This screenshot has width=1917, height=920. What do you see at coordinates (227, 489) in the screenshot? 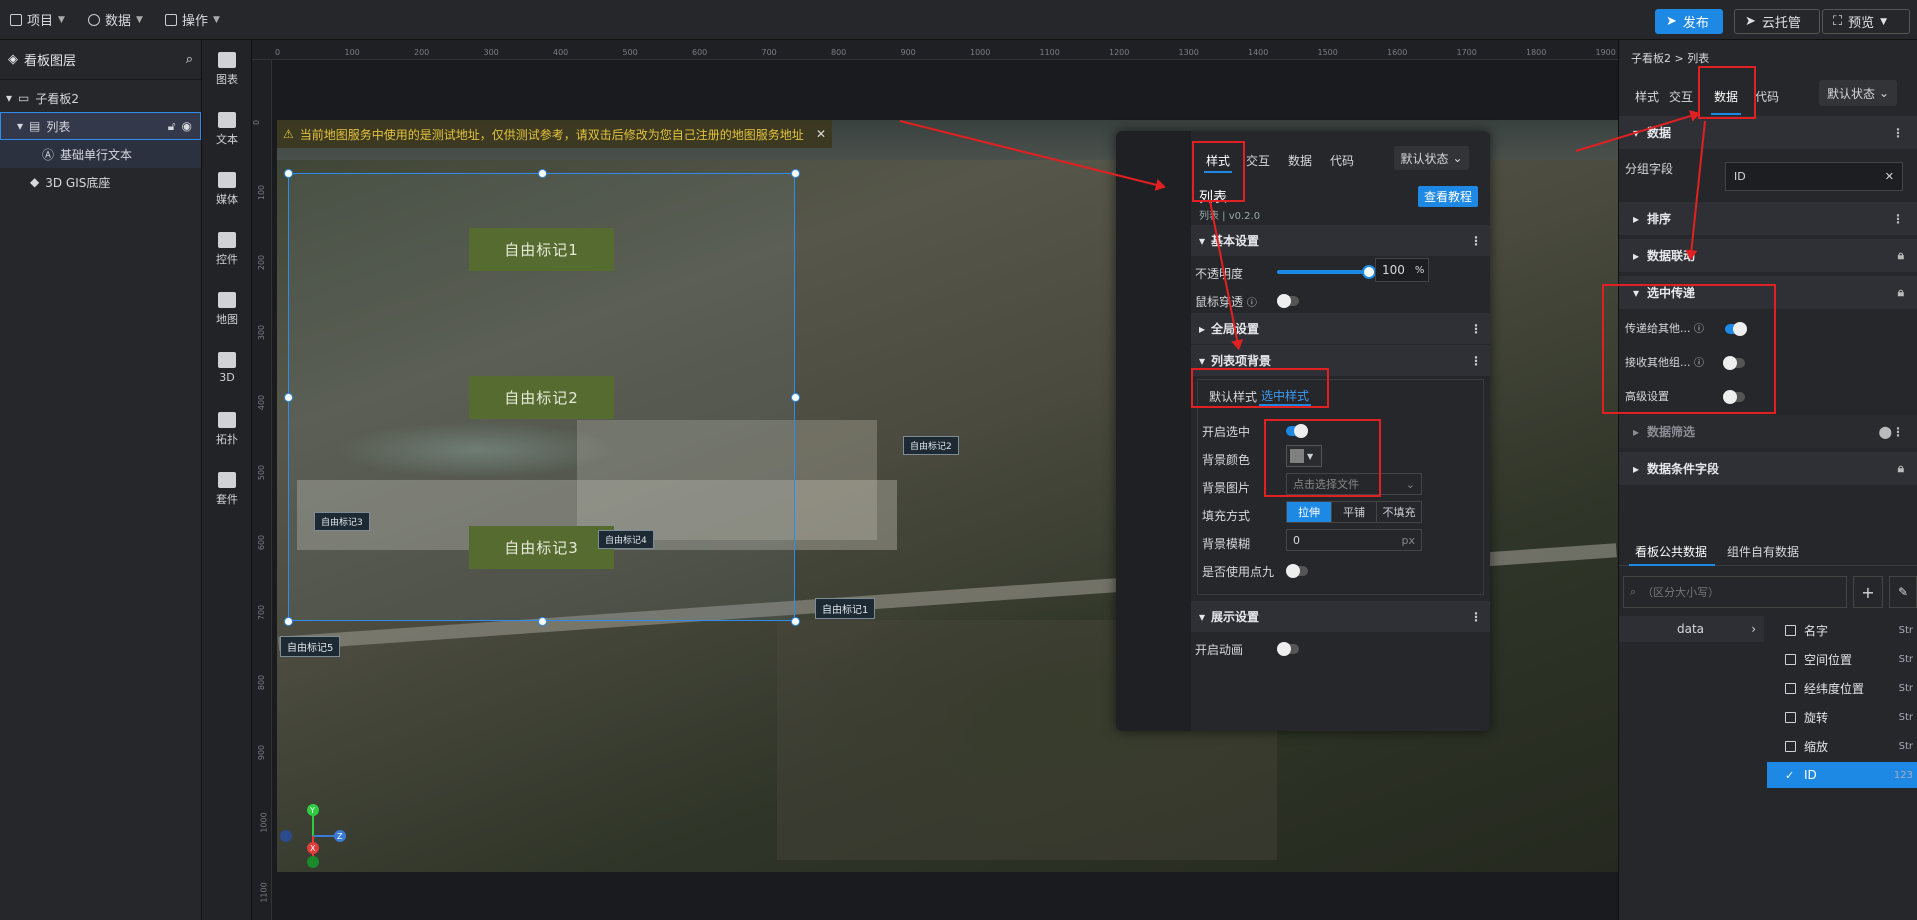
I see `kit-tool: 套件` at bounding box center [227, 489].